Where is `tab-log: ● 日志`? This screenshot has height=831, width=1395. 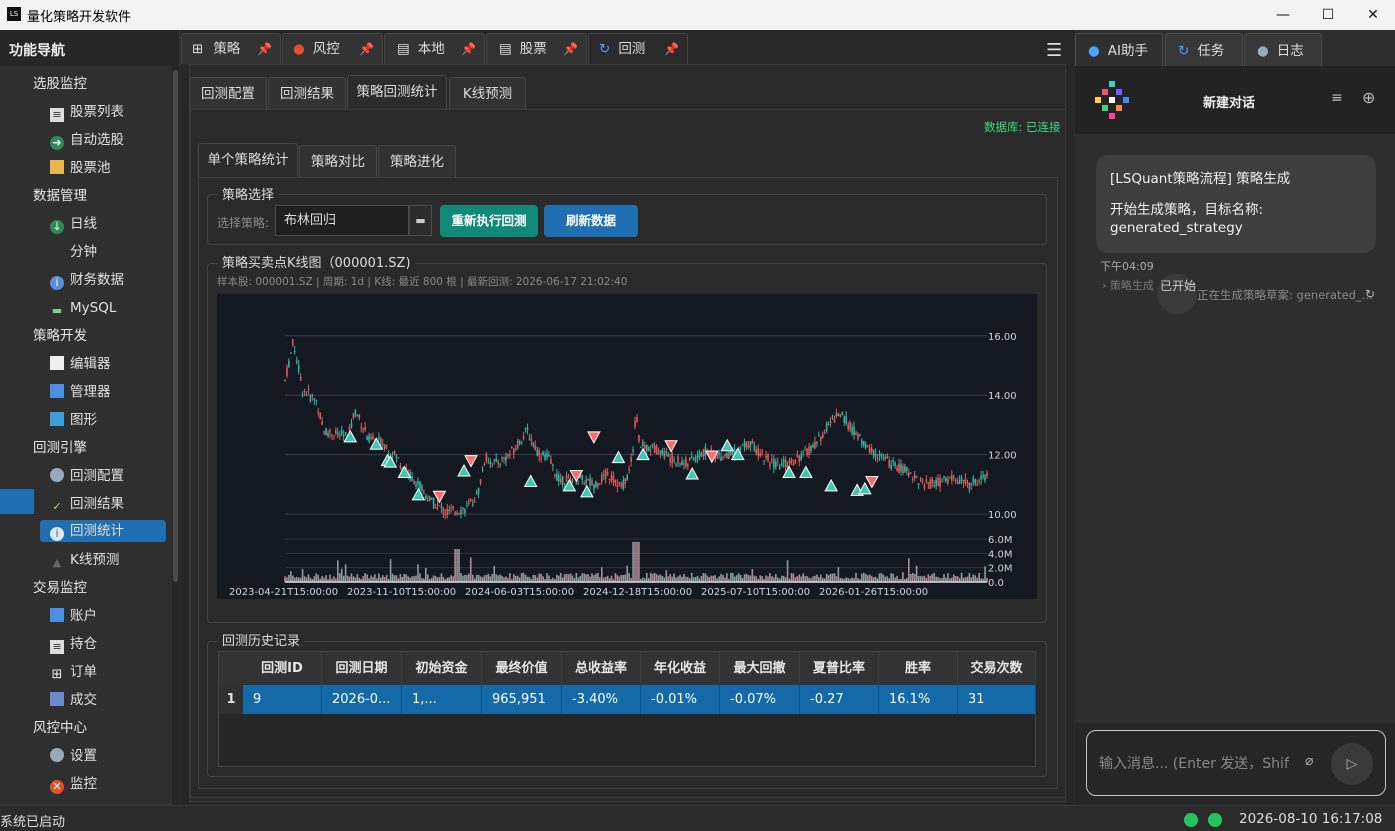
tab-log: ● 日志 is located at coordinates (1283, 50).